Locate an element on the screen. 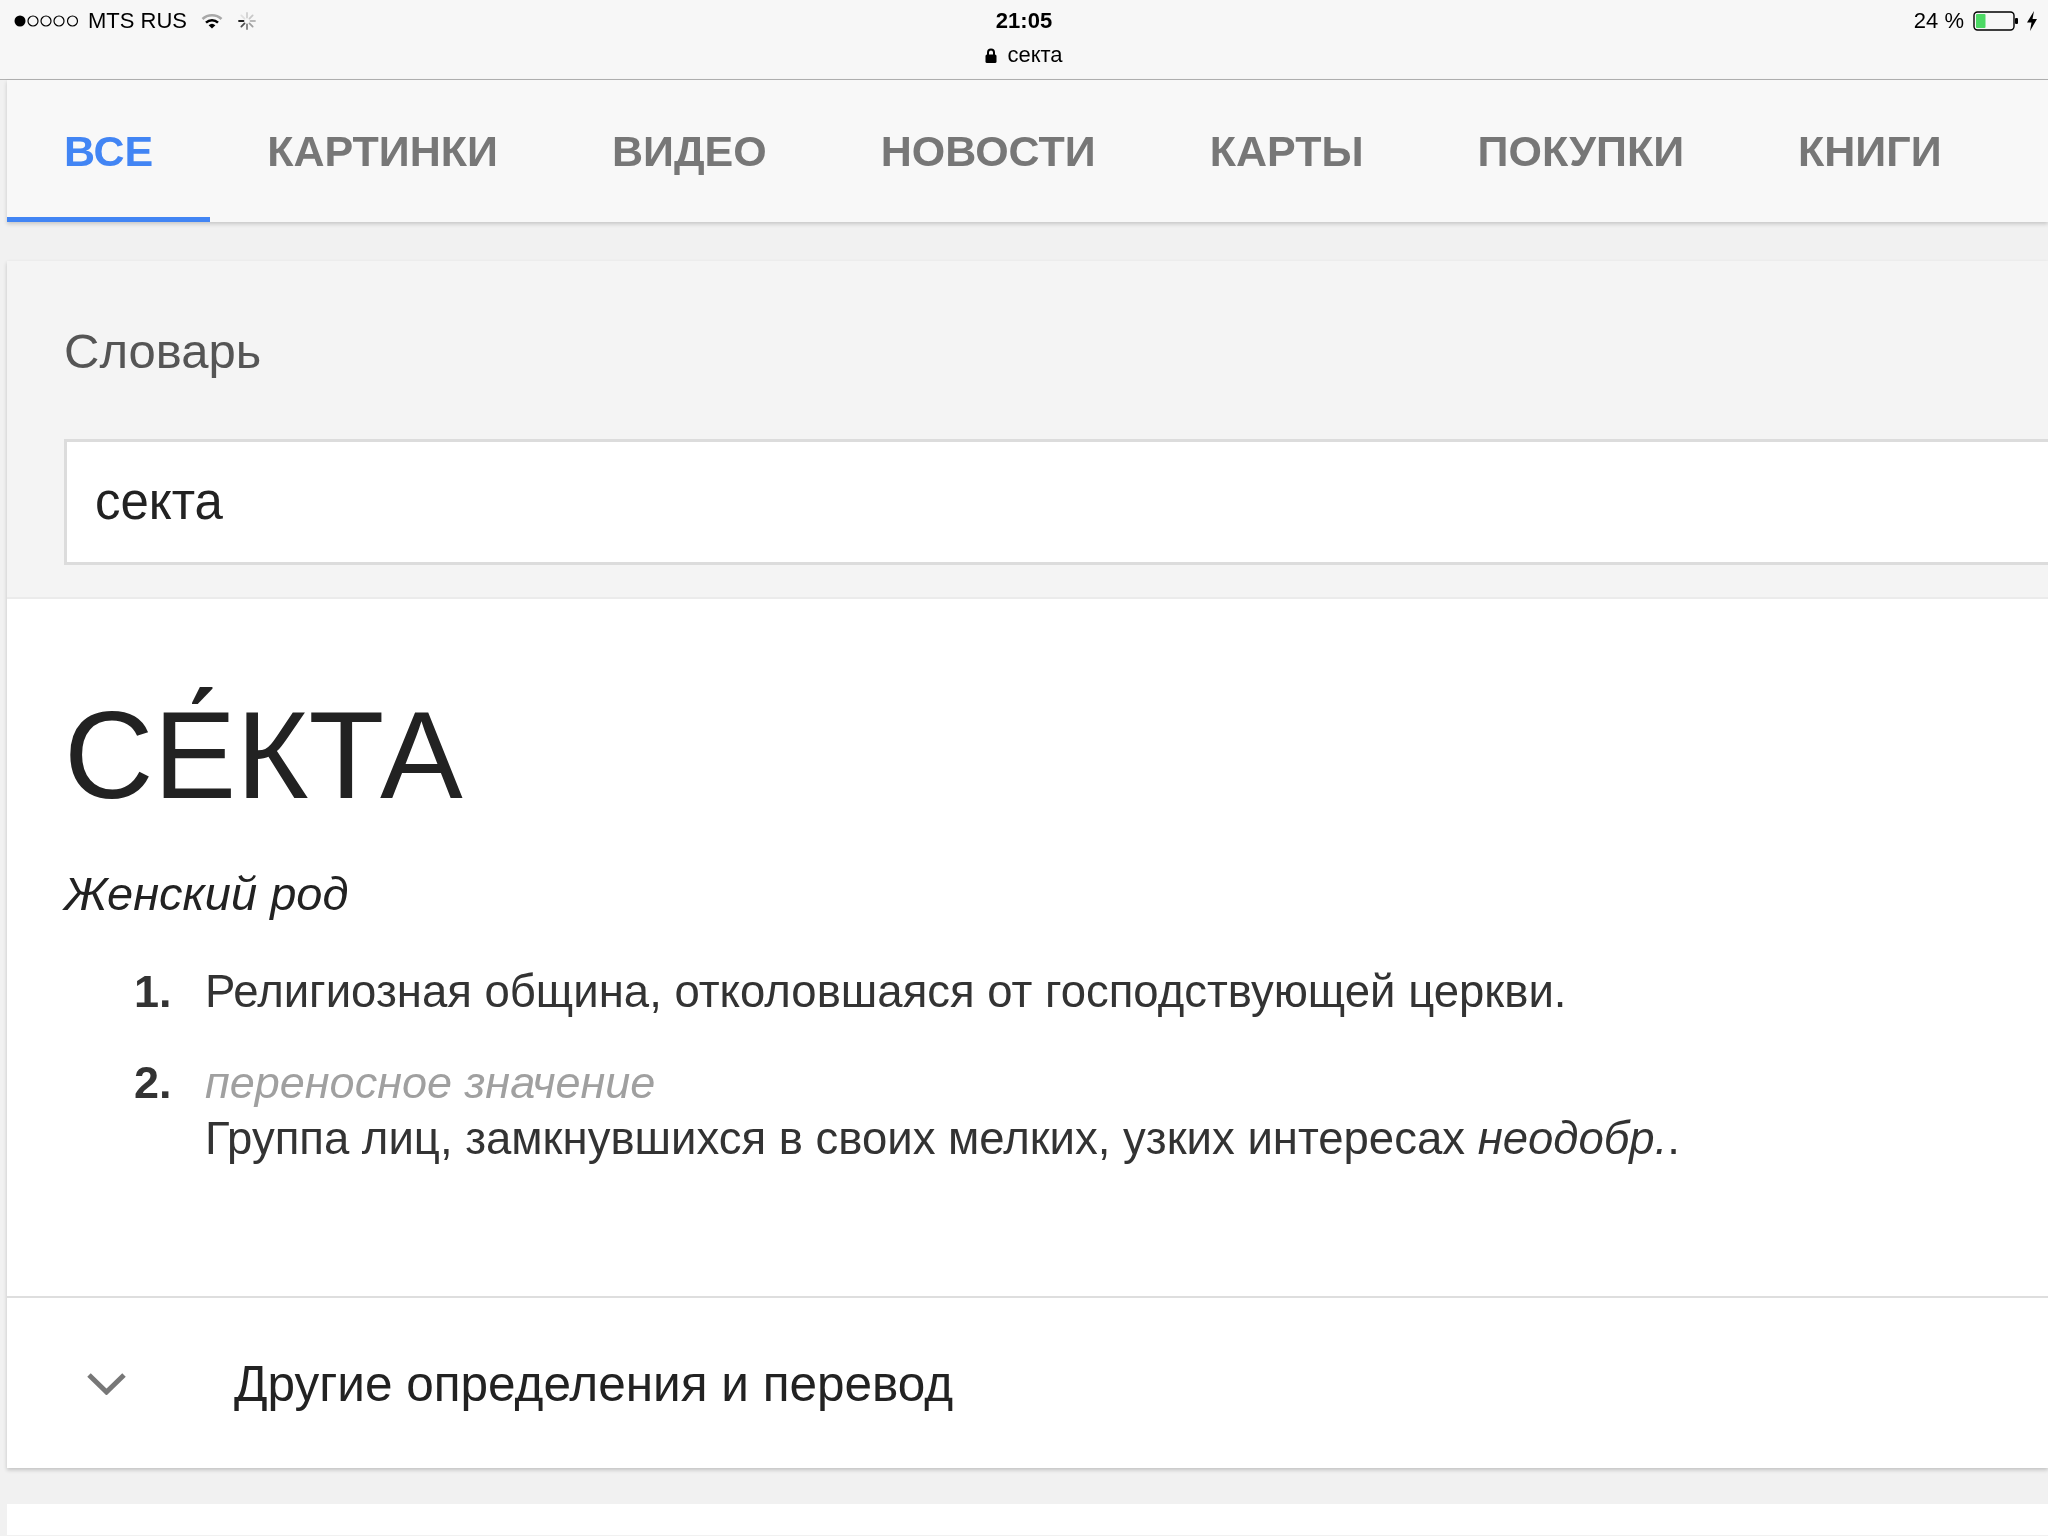  charging-bolt-icon is located at coordinates (2032, 21).